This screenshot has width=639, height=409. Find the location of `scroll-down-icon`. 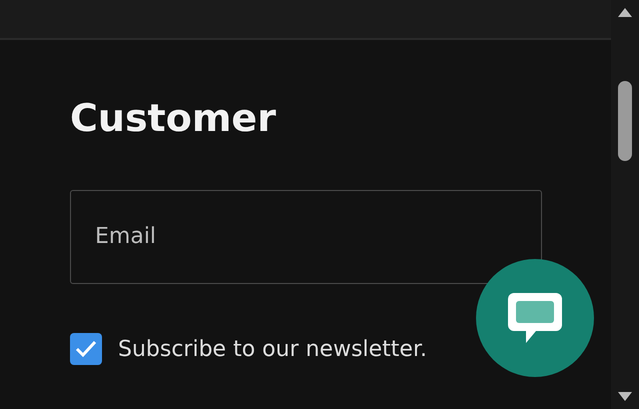

scroll-down-icon is located at coordinates (625, 396).